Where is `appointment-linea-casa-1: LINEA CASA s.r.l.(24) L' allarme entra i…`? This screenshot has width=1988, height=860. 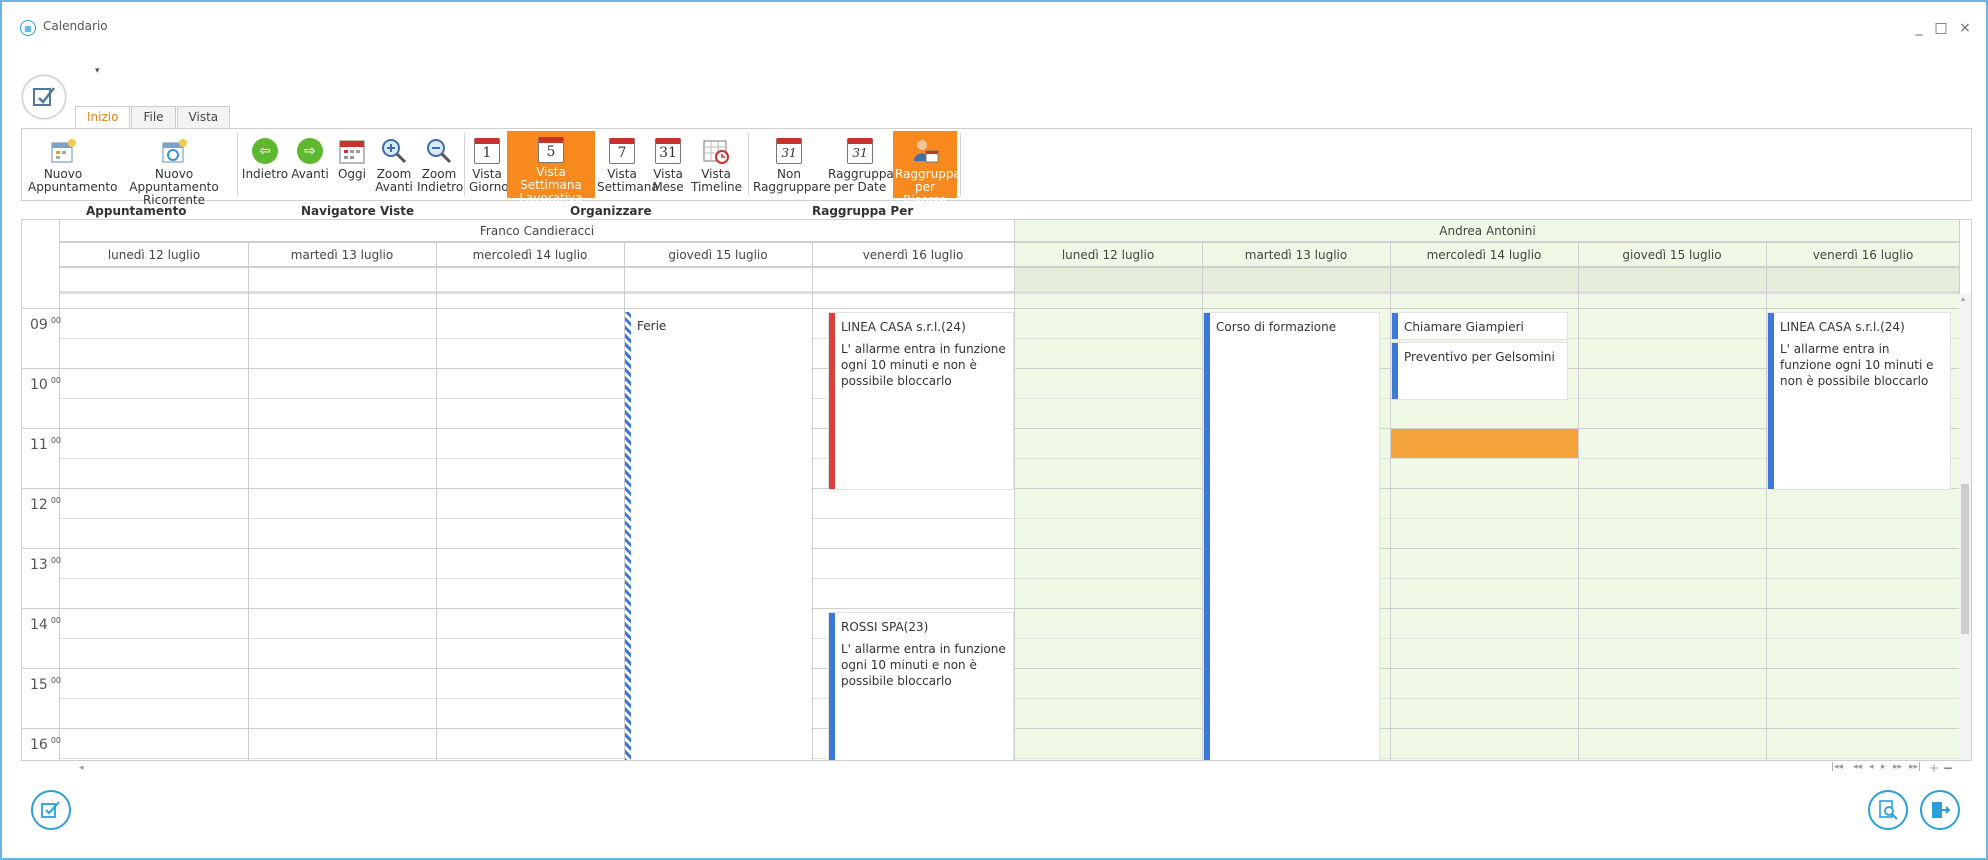 appointment-linea-casa-1: LINEA CASA s.r.l.(24) L' allarme entra i… is located at coordinates (921, 401).